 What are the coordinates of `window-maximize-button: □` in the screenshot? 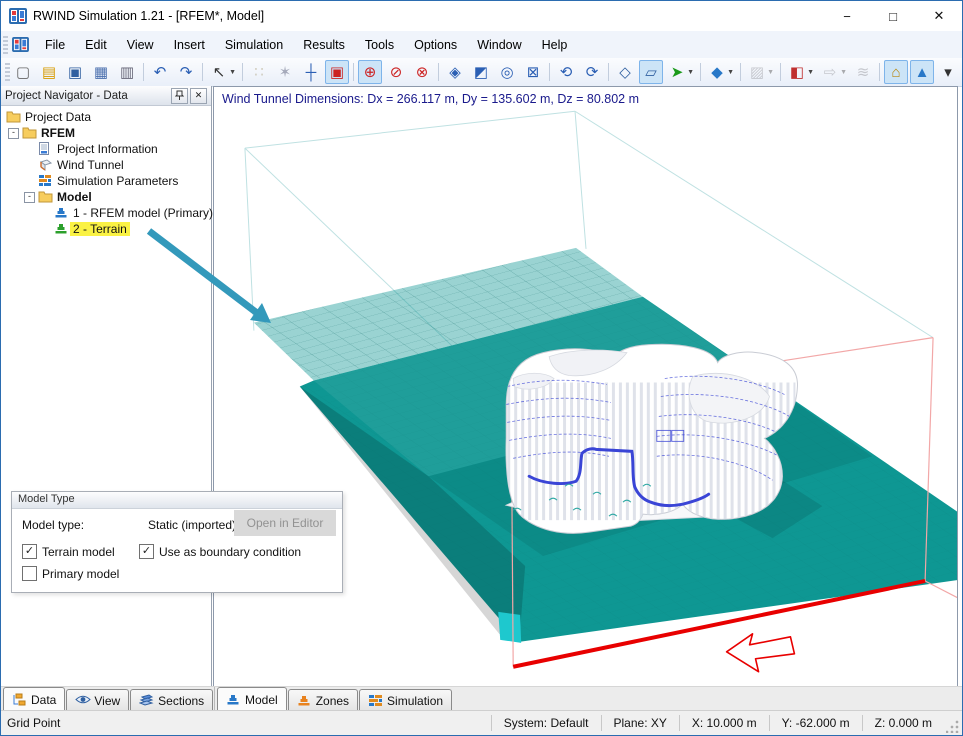 It's located at (893, 16).